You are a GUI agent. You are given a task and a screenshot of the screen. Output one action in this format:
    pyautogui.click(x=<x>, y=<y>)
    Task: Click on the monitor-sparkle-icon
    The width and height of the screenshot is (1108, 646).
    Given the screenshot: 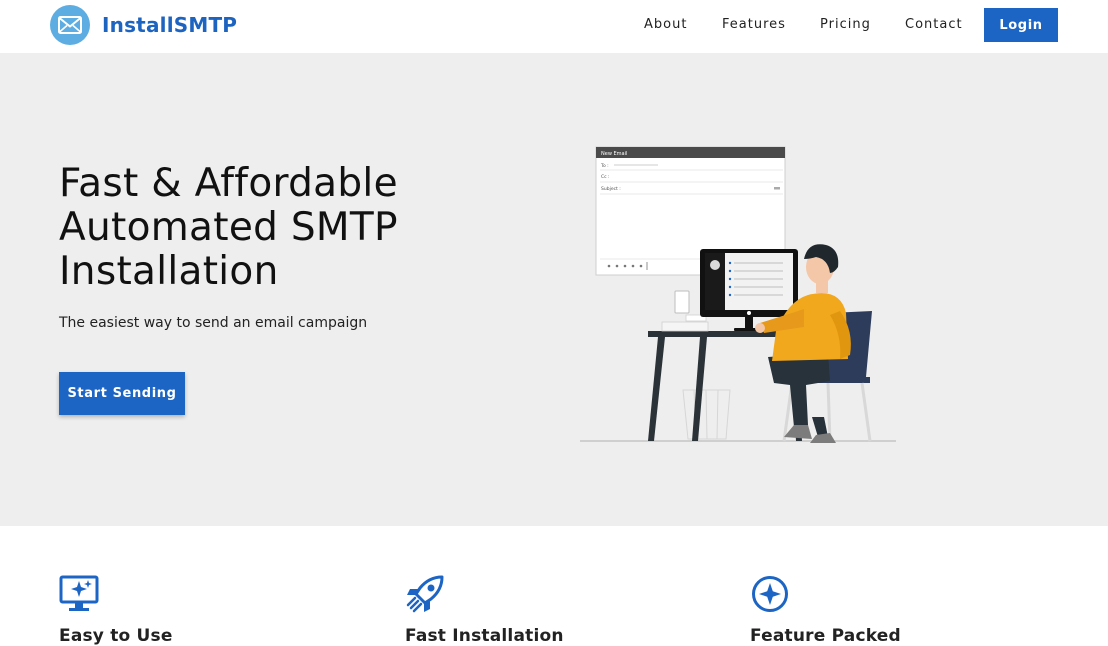 What is the action you would take?
    pyautogui.click(x=79, y=593)
    